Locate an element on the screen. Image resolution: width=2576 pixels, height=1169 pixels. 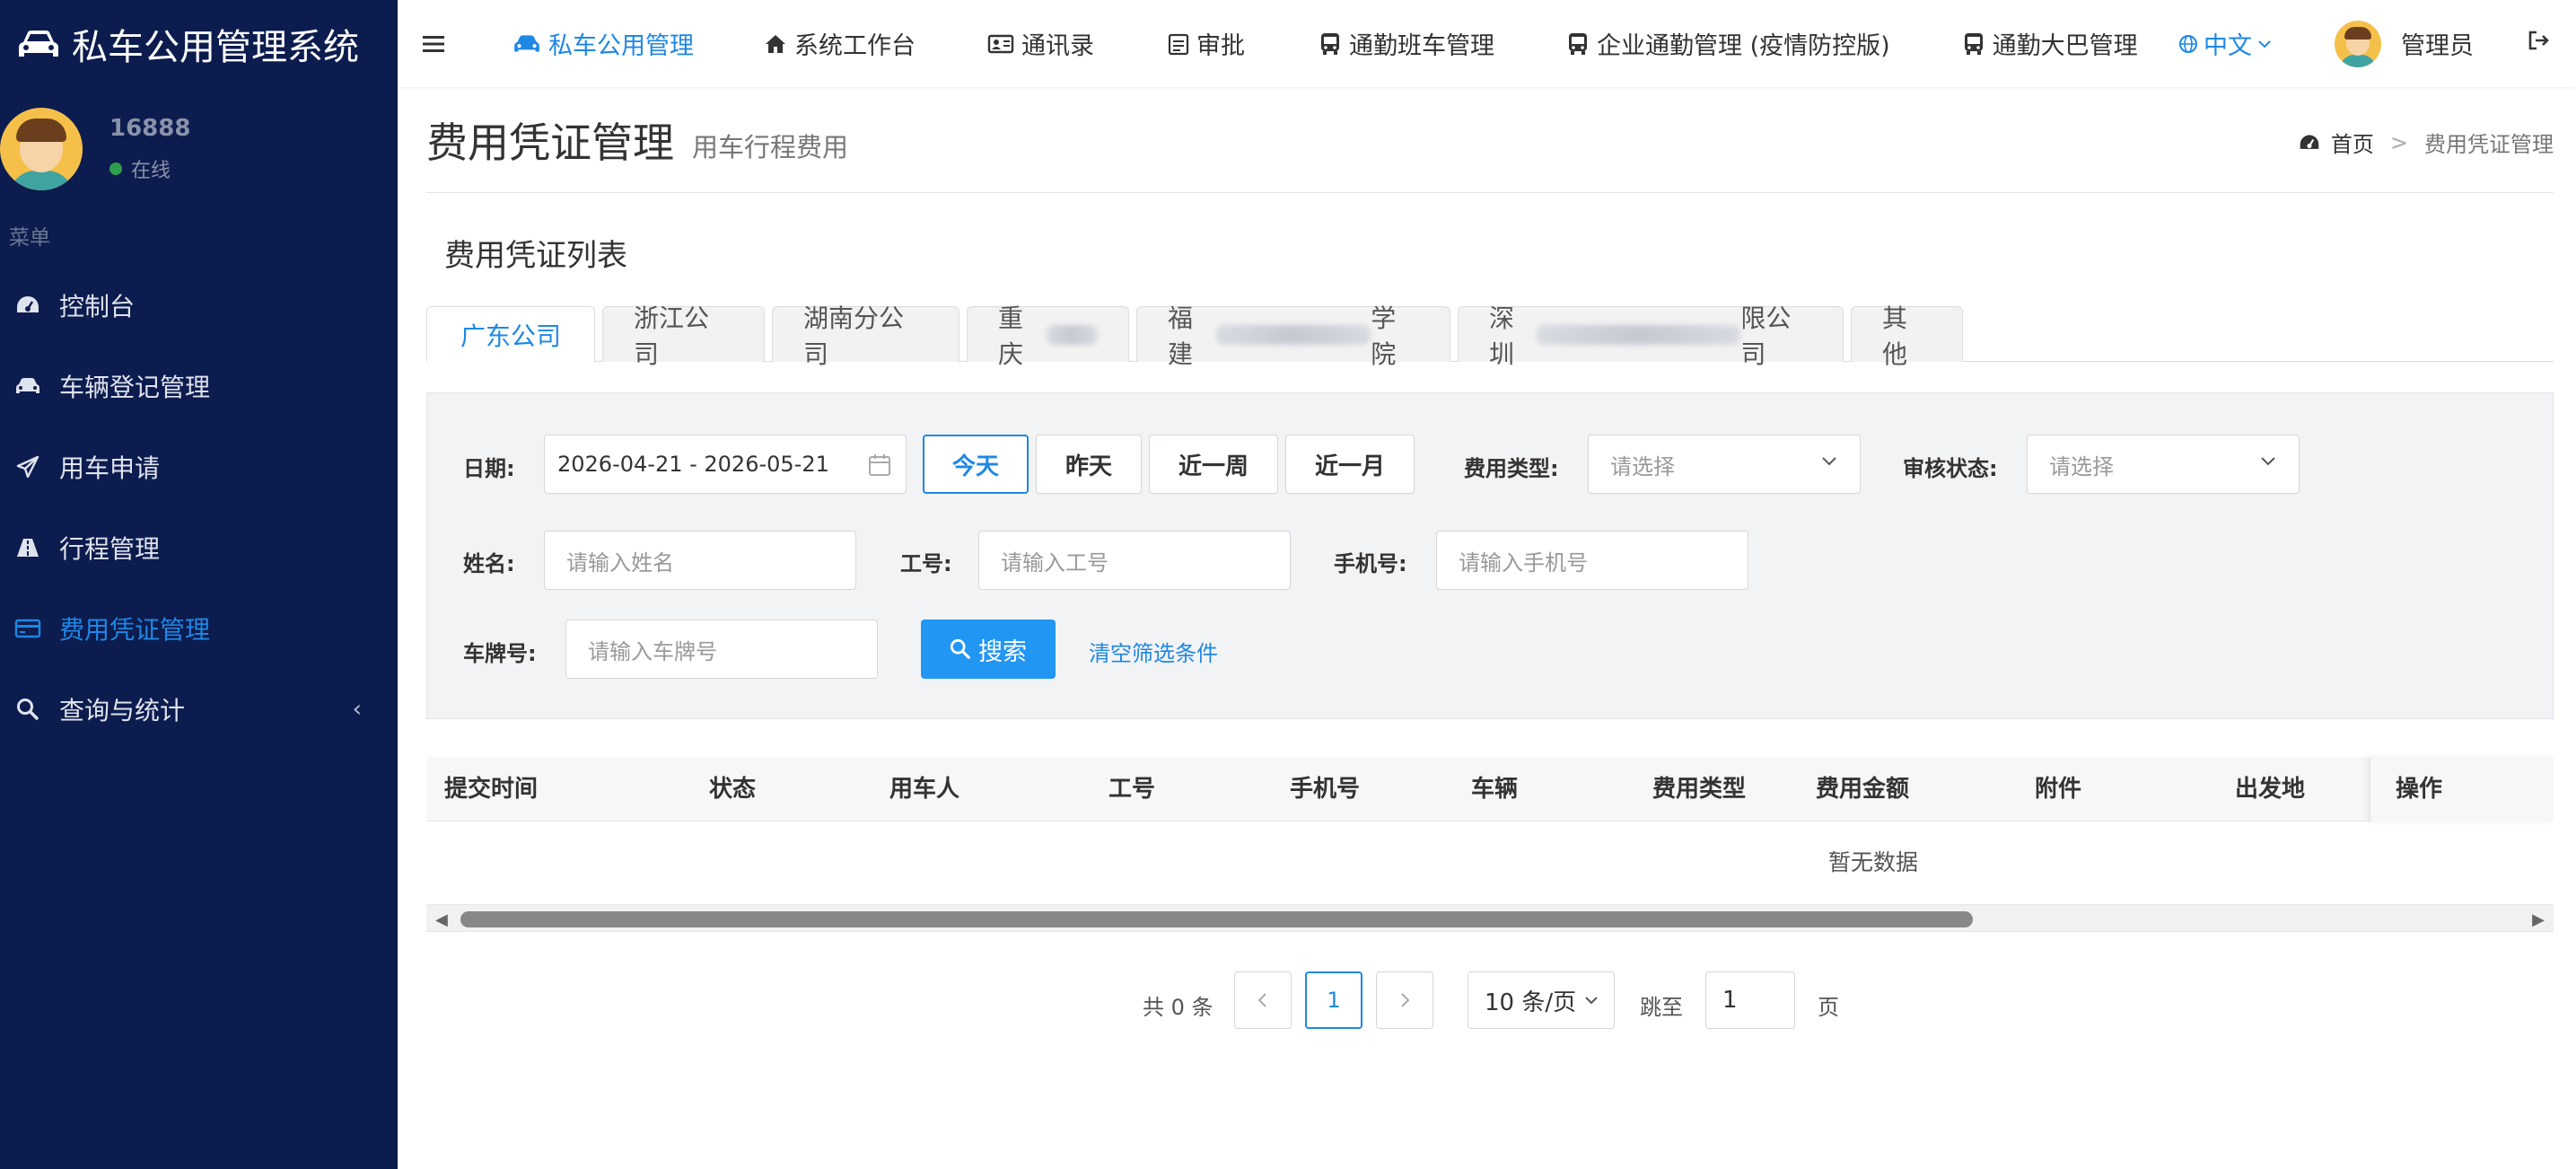
scrollbar-thumb is located at coordinates (1216, 919).